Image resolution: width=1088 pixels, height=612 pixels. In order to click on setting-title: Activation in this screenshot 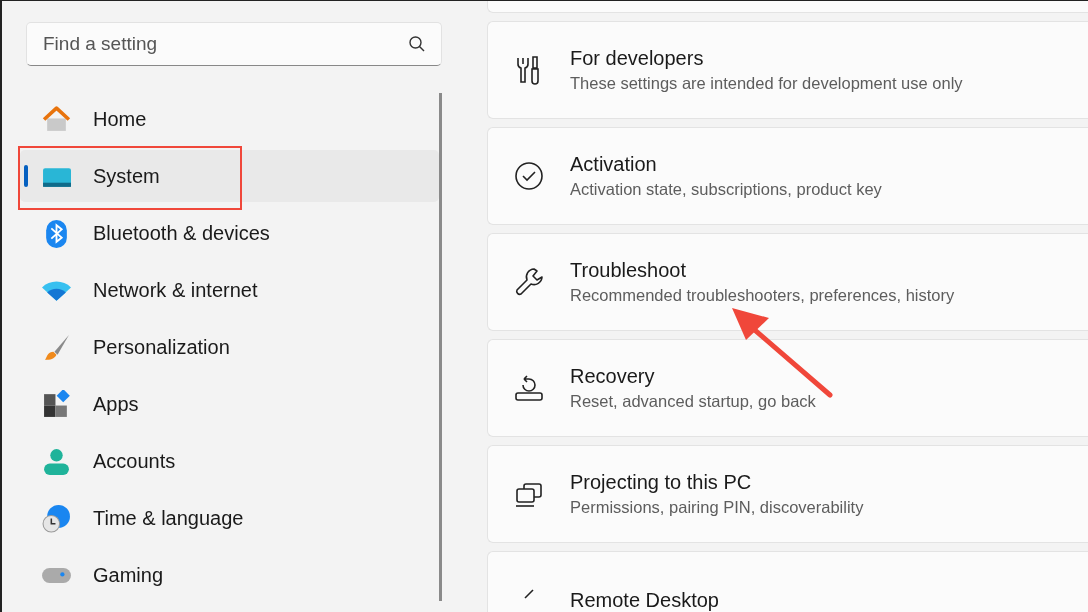, I will do `click(614, 164)`.